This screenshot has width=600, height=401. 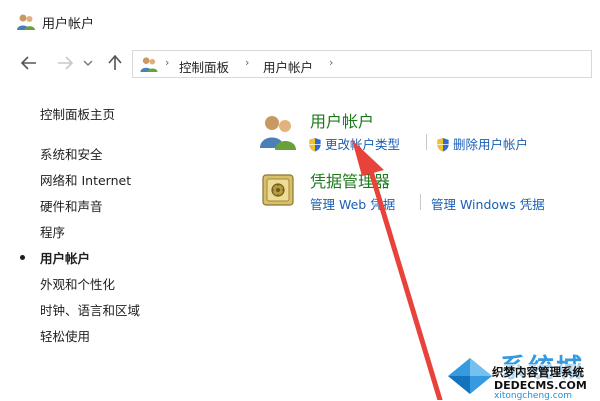 I want to click on leftnav-item-user-accounts: 用户帐户, so click(x=65, y=257).